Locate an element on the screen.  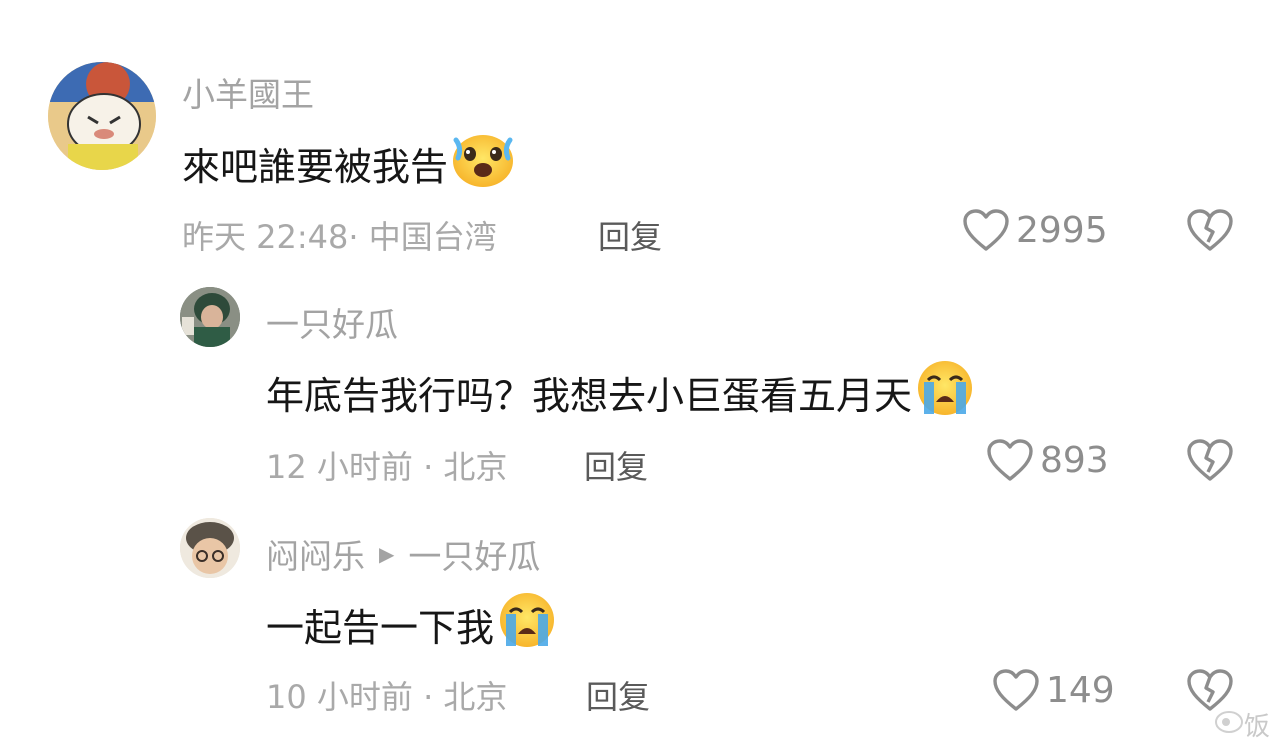
like-button: 2995 is located at coordinates (1035, 230).